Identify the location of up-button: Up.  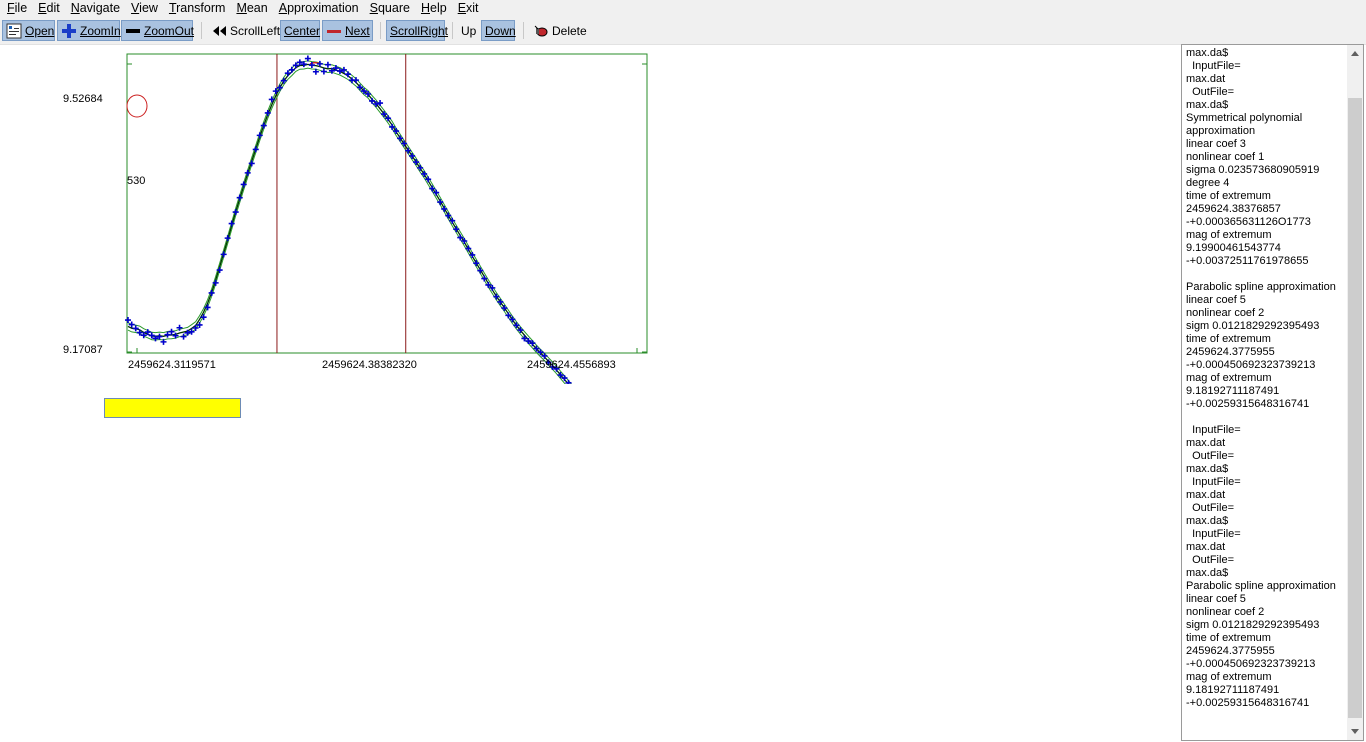
(469, 30).